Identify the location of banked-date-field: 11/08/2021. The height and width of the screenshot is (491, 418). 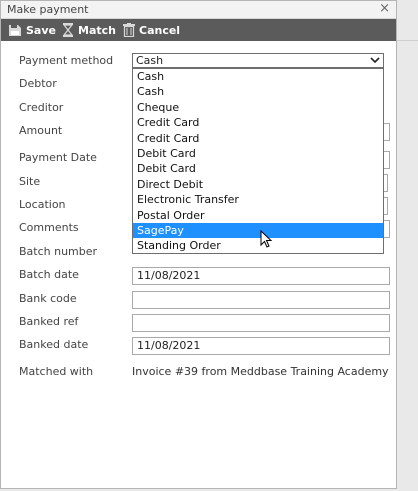
(261, 346).